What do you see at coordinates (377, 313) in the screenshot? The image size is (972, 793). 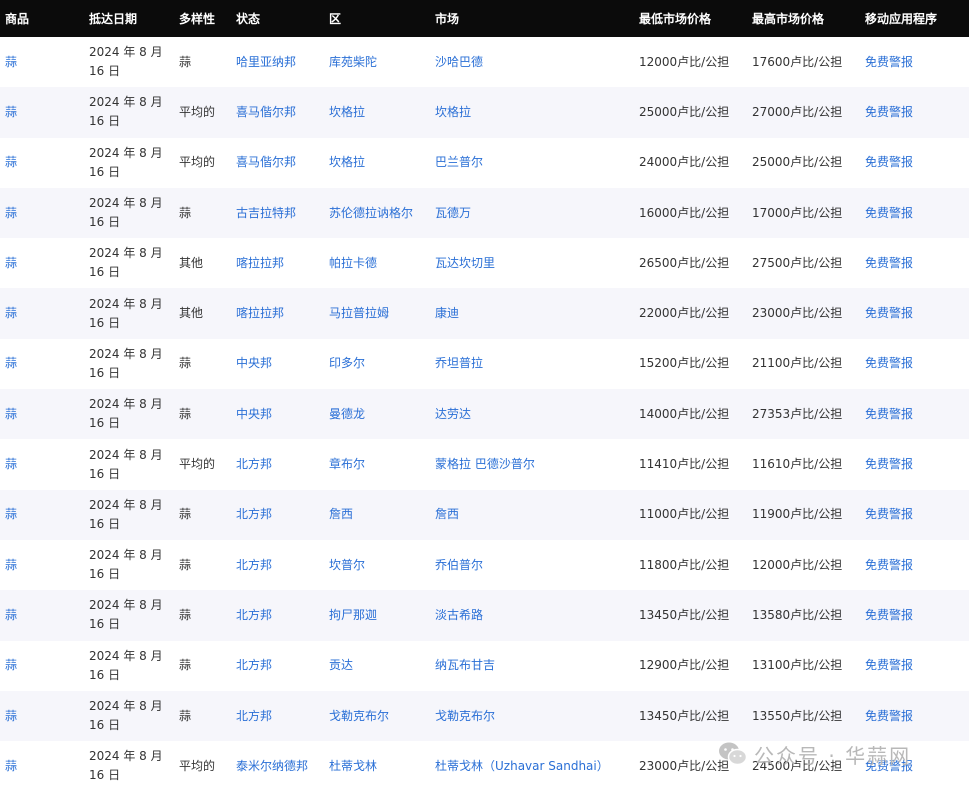 I see `district-link: 马拉普拉姆` at bounding box center [377, 313].